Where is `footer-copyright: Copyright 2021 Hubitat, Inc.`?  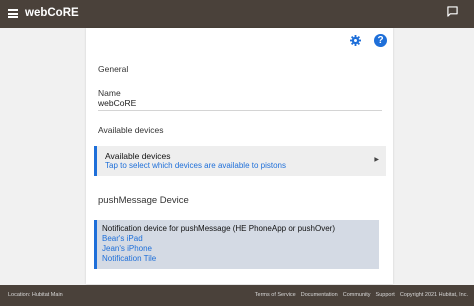 footer-copyright: Copyright 2021 Hubitat, Inc. is located at coordinates (433, 295).